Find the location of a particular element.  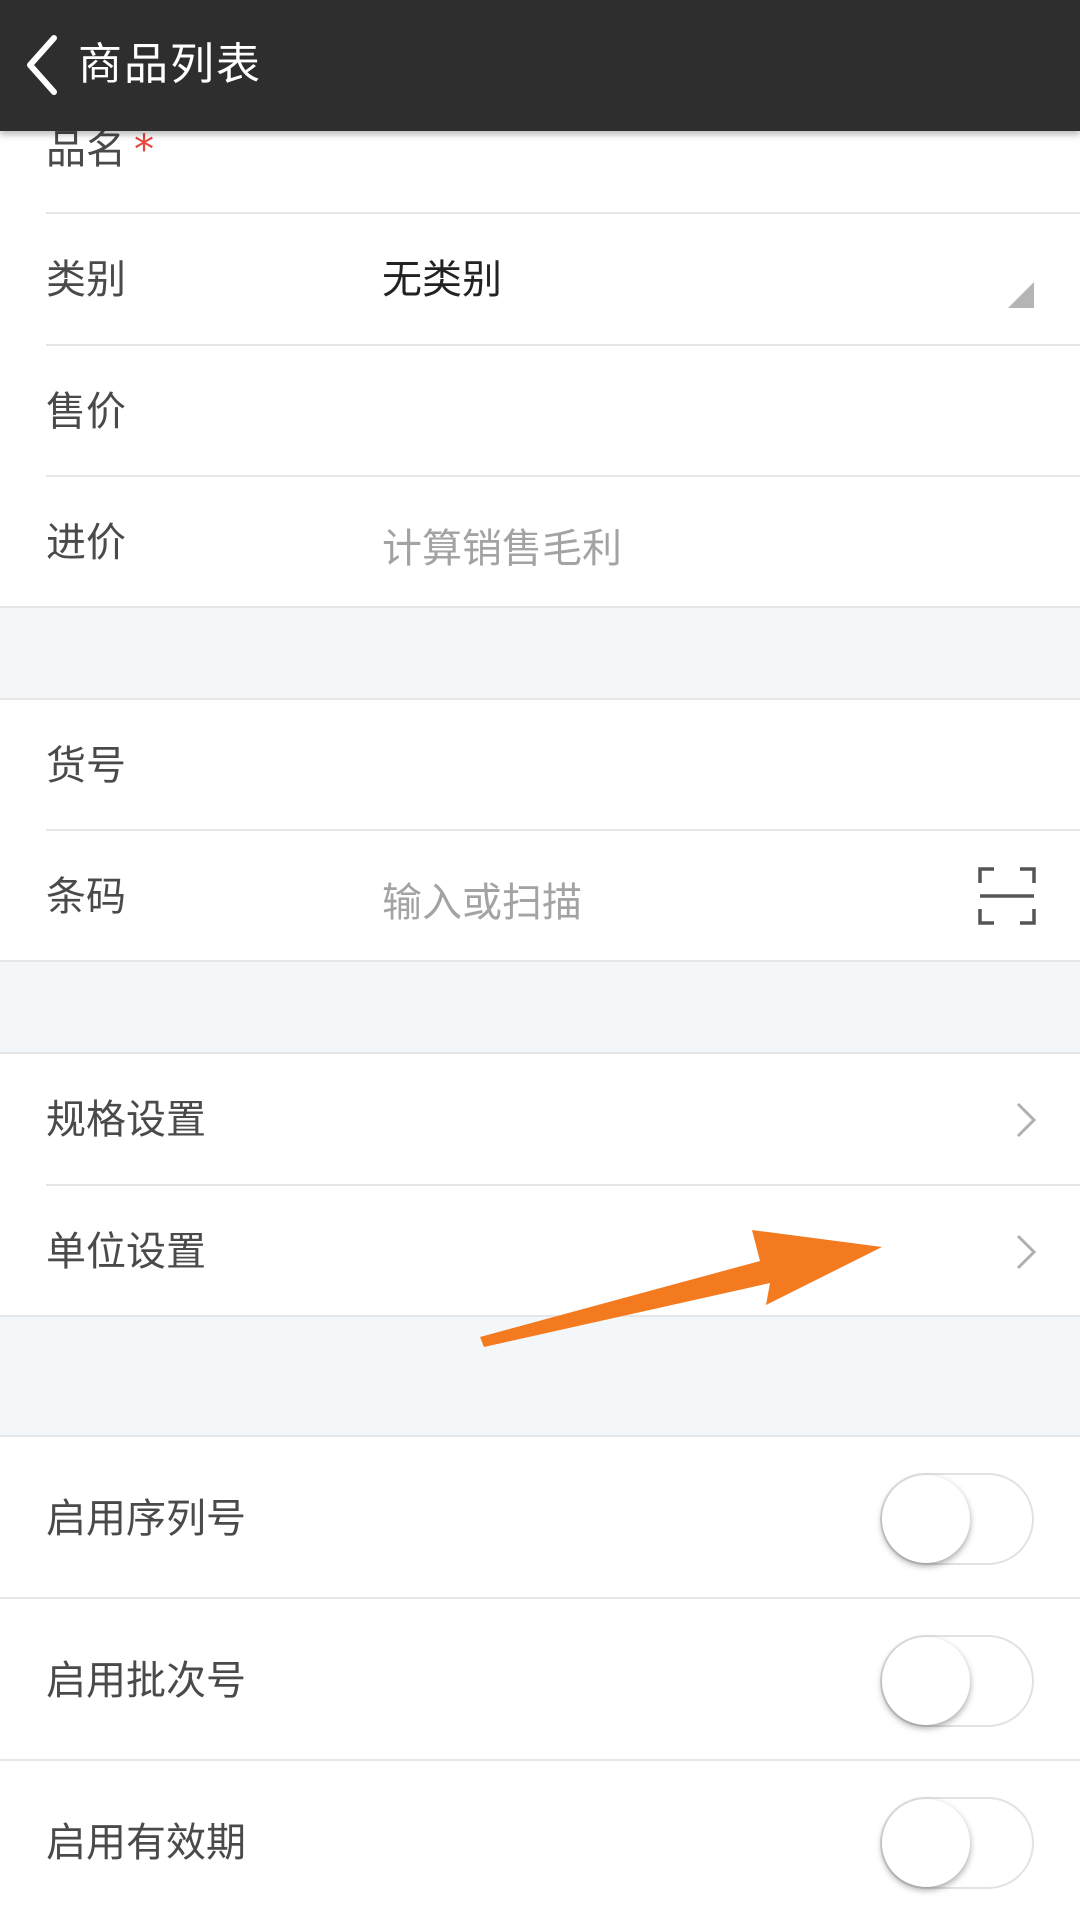

annotation-arrow is located at coordinates (681, 1288).